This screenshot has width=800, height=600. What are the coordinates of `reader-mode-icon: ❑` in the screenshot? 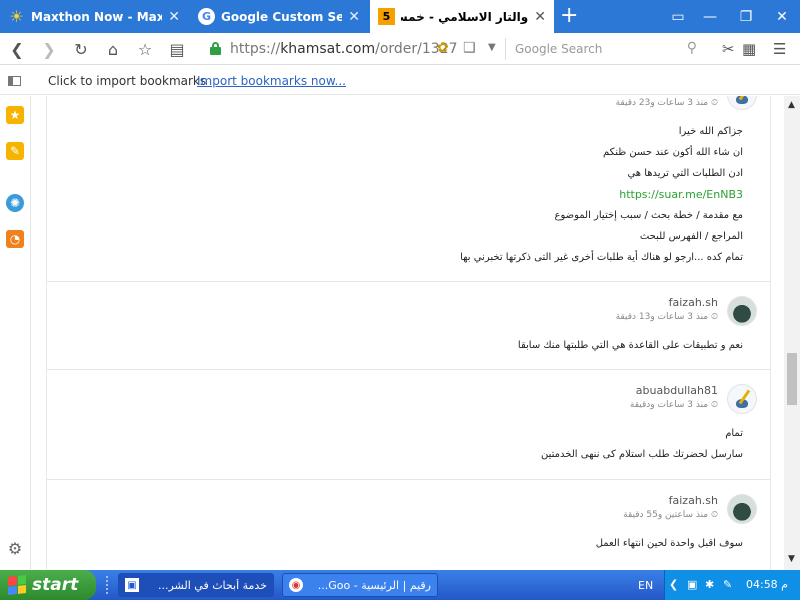 It's located at (469, 48).